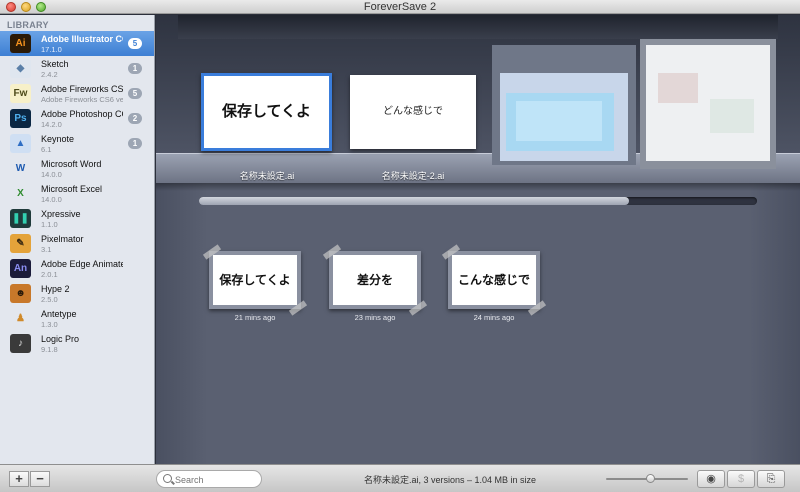 The image size is (800, 492). I want to click on app-version: 2.5.0, so click(49, 299).